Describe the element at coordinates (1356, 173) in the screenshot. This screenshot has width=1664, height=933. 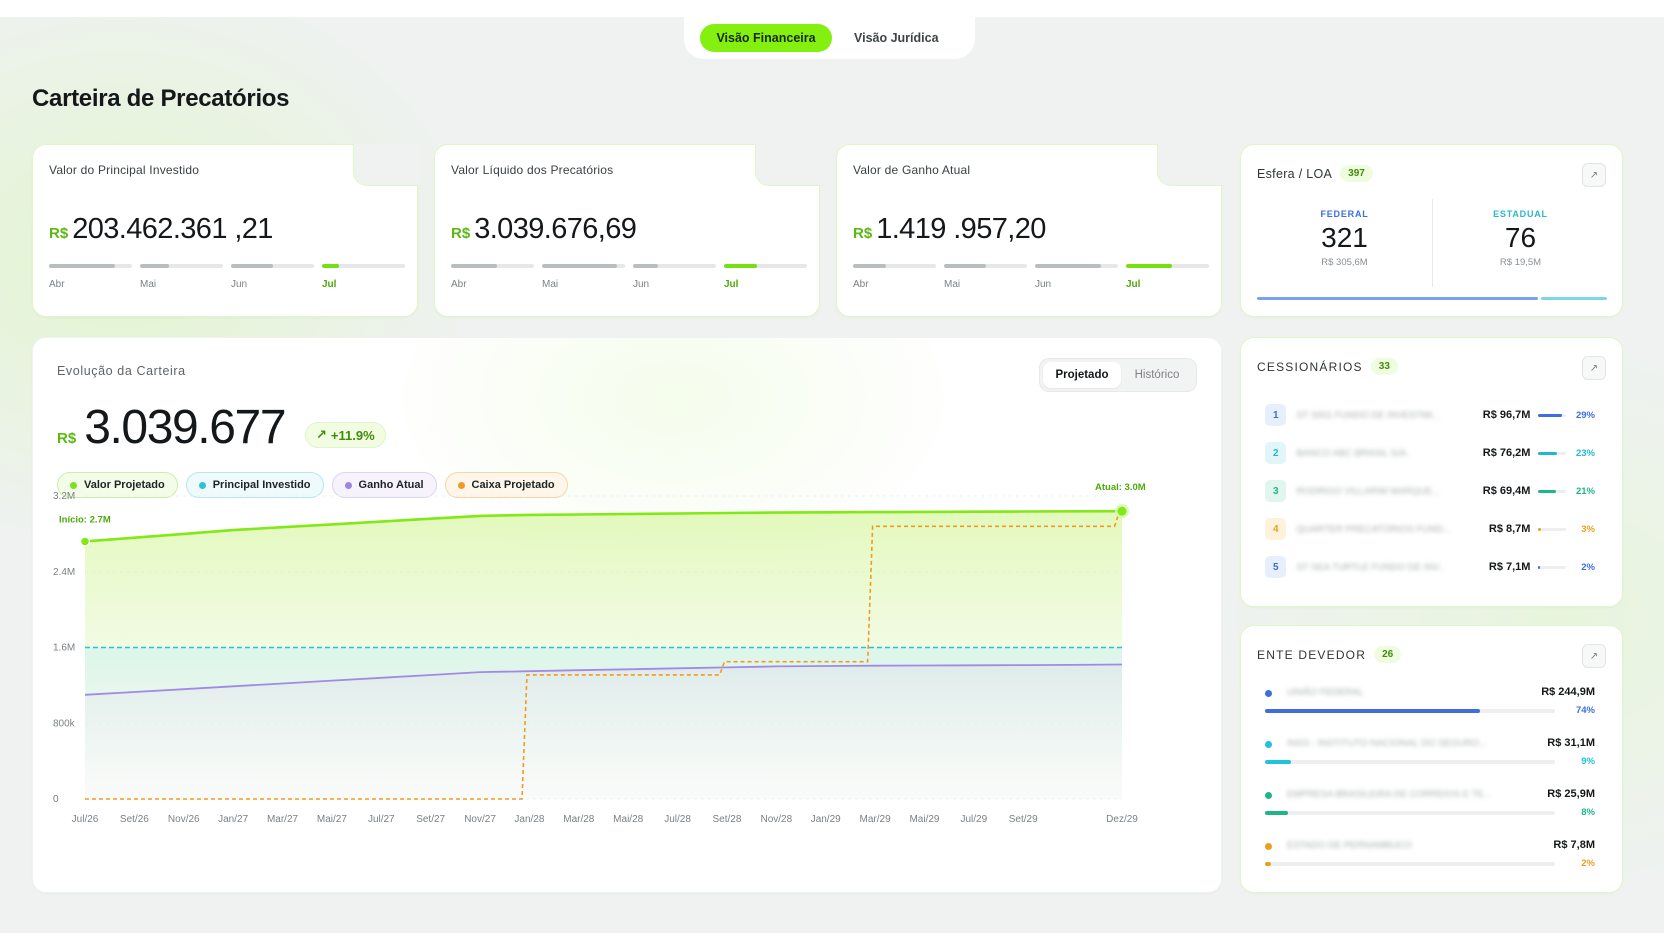
I see `count-badge: 397` at that location.